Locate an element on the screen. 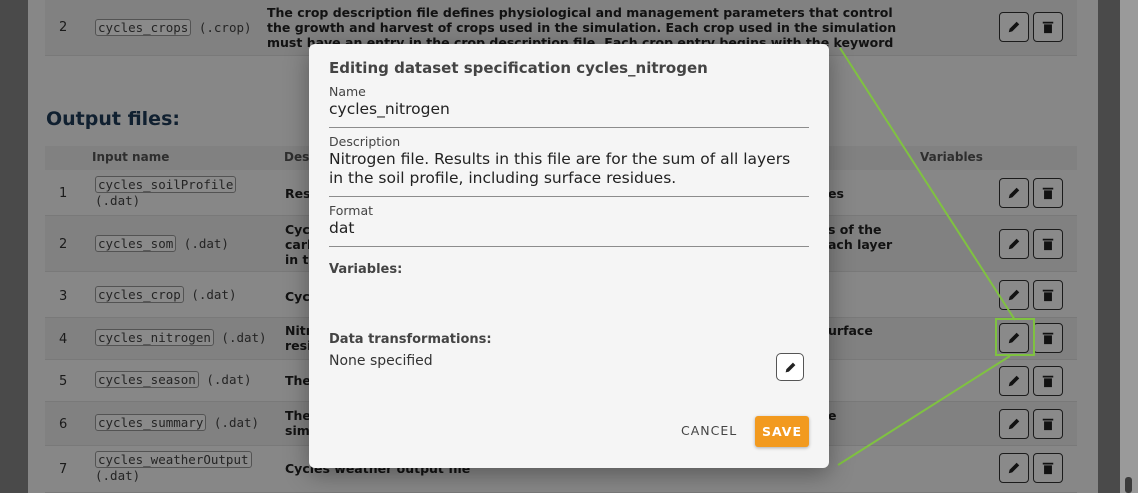  highlight-box is located at coordinates (1015, 337).